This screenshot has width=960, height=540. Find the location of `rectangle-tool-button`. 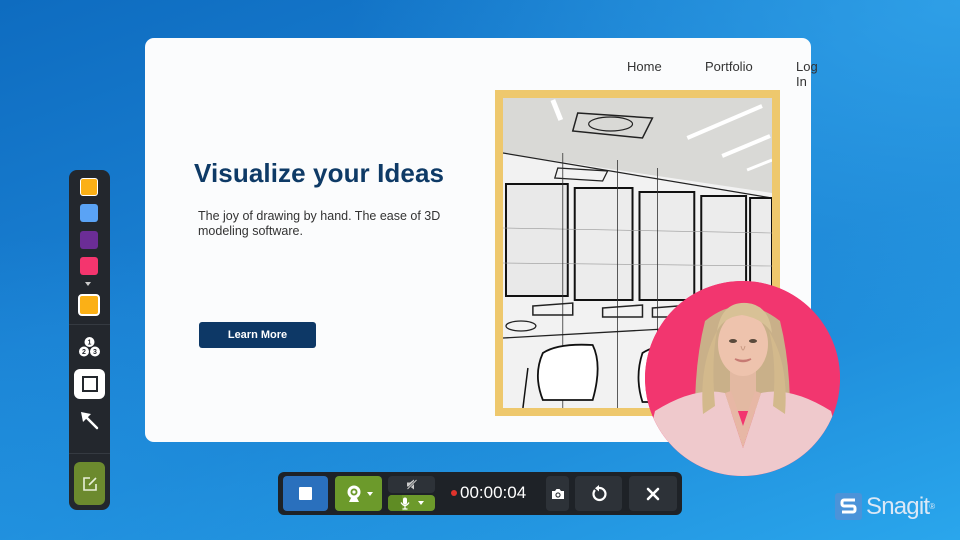

rectangle-tool-button is located at coordinates (89, 384).